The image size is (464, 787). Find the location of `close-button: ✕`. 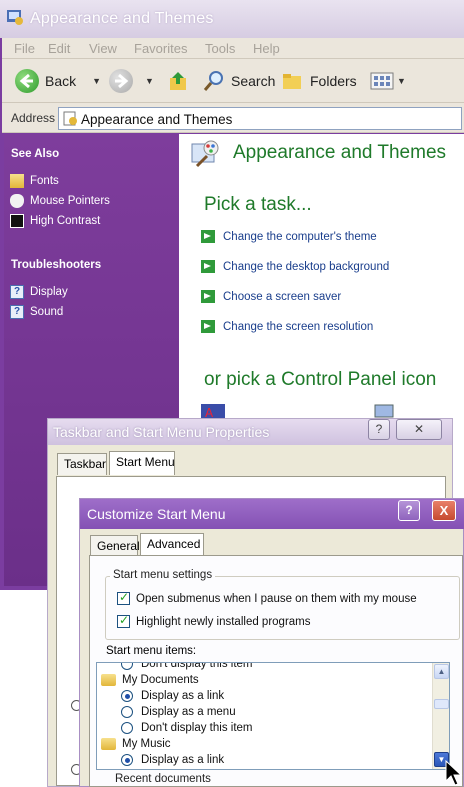

close-button: ✕ is located at coordinates (419, 429).